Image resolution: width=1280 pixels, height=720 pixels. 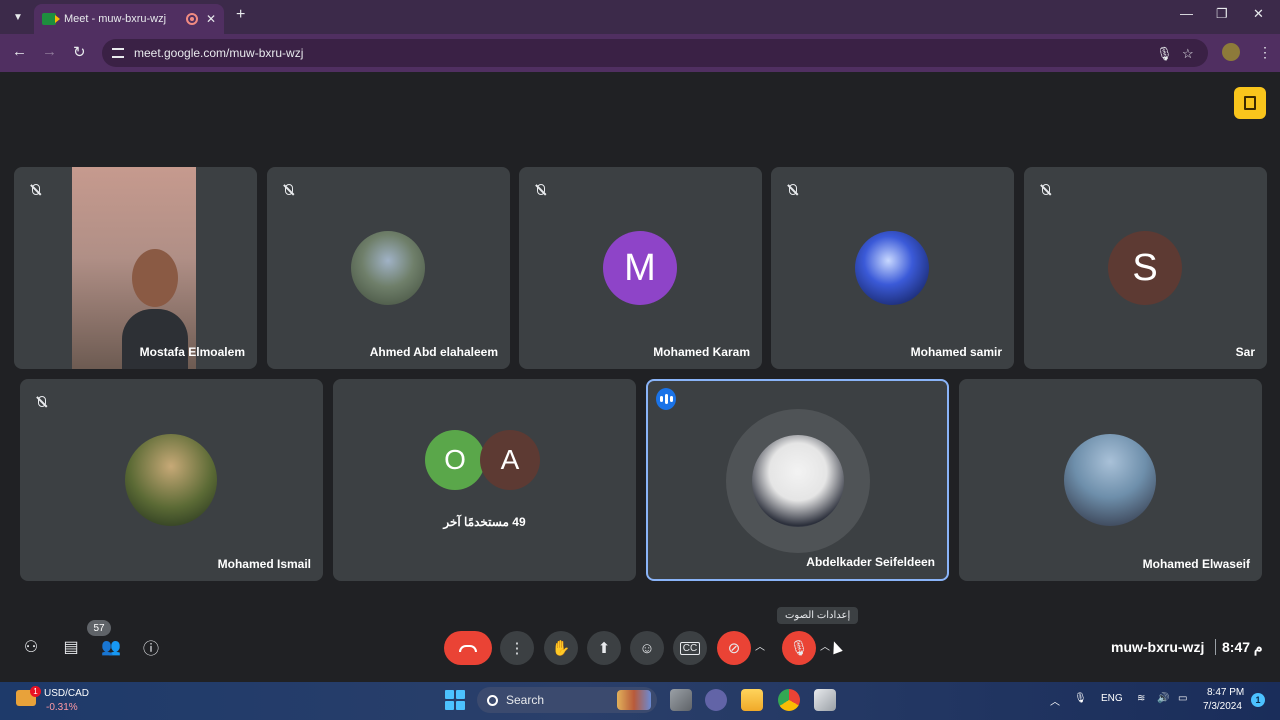 What do you see at coordinates (1245, 352) in the screenshot?
I see `participant-name: Sar` at bounding box center [1245, 352].